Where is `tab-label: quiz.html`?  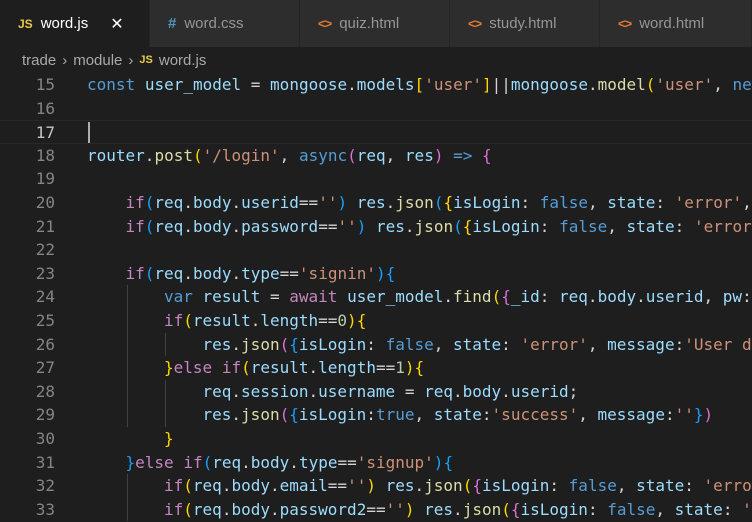
tab-label: quiz.html is located at coordinates (369, 23).